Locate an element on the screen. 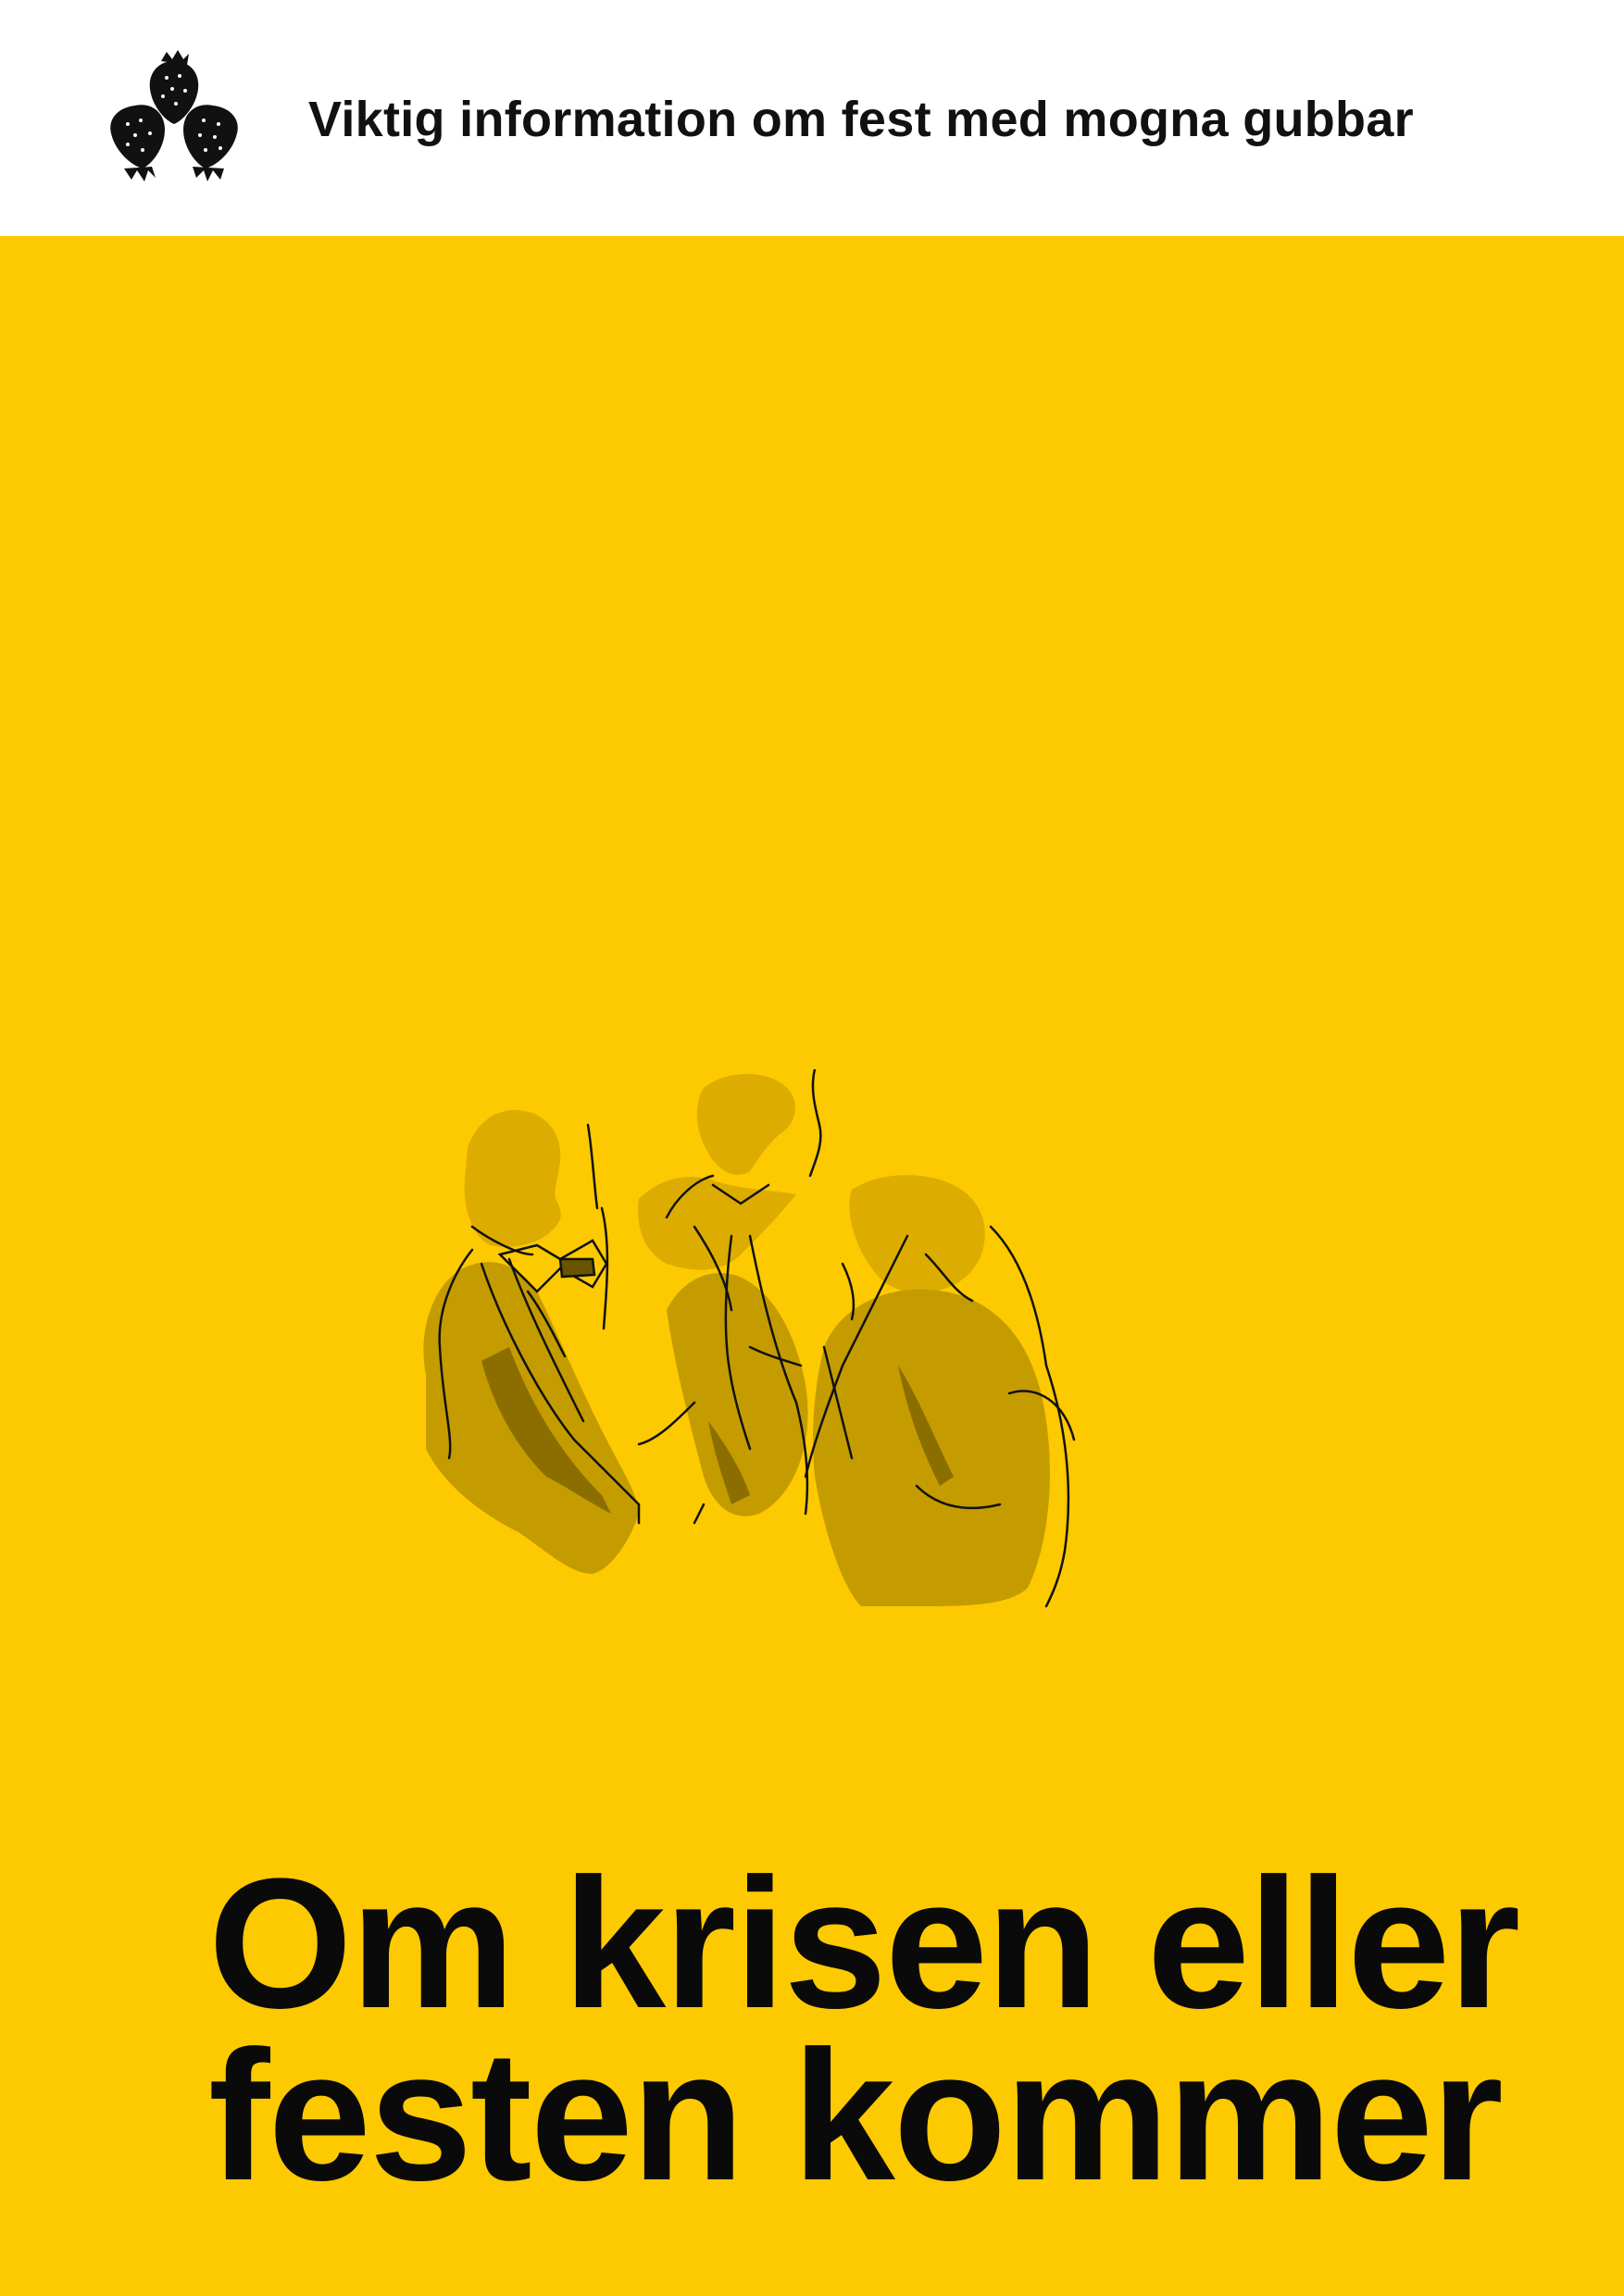 This screenshot has height=2296, width=1624. headline-line-1: Om krisen eller is located at coordinates (864, 1944).